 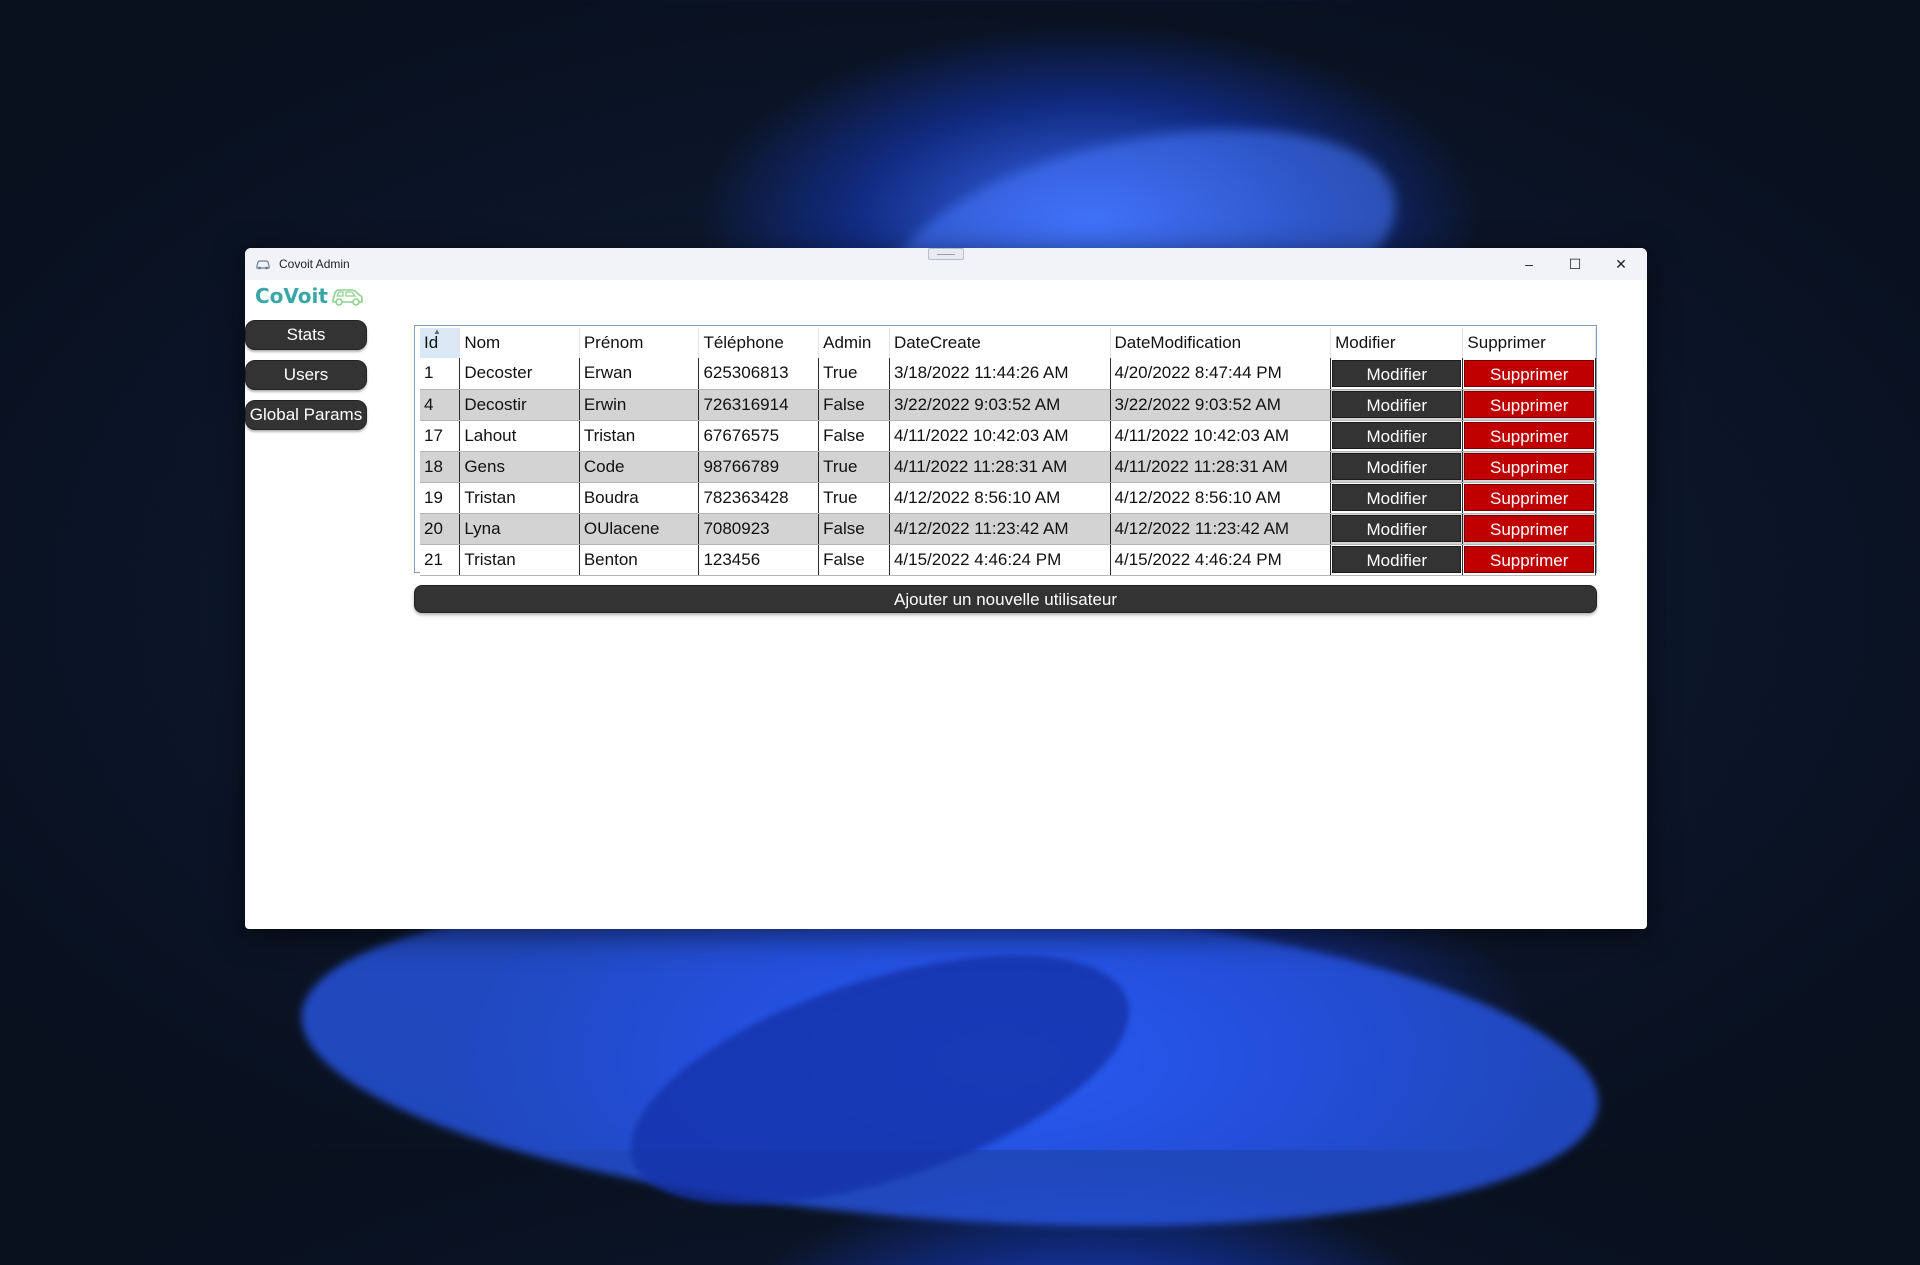 What do you see at coordinates (639, 467) in the screenshot?
I see `cell-prenom: Code` at bounding box center [639, 467].